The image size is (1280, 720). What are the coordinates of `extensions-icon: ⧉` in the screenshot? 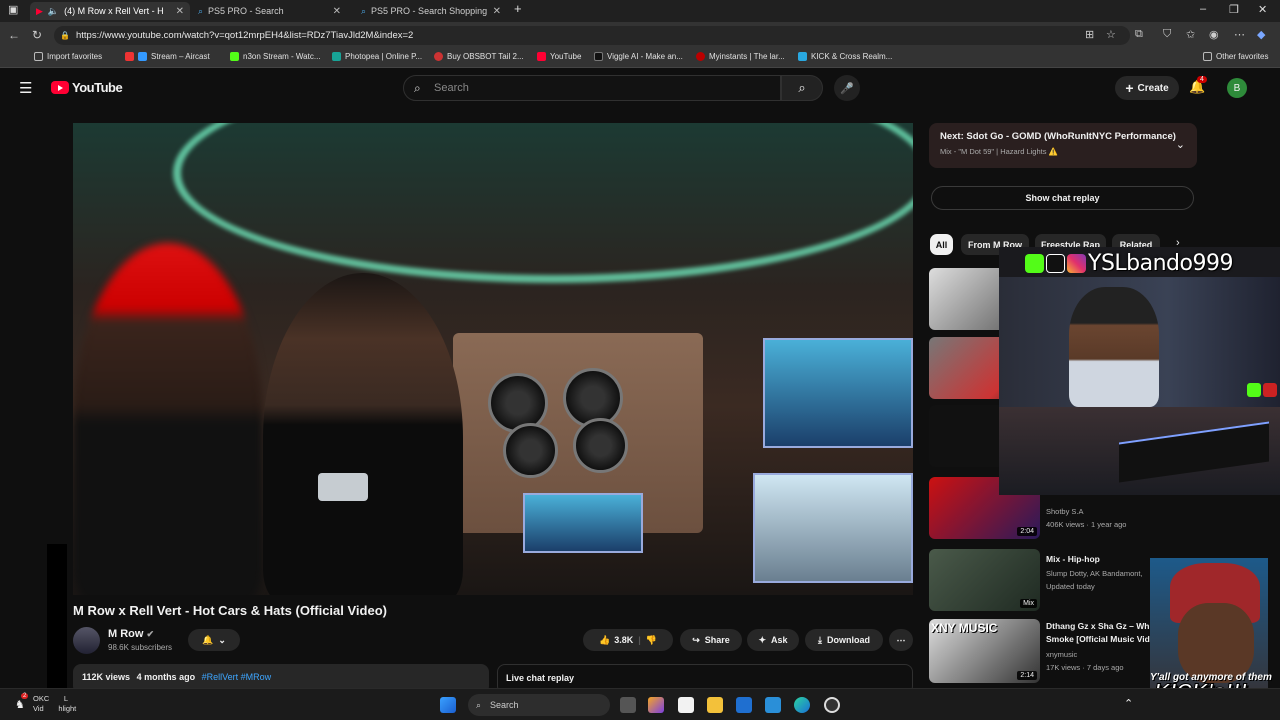 It's located at (1139, 34).